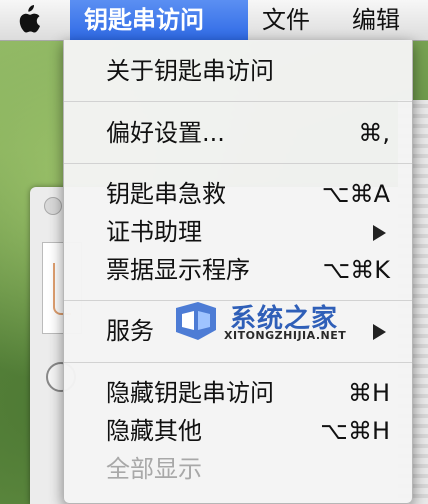  Describe the element at coordinates (154, 232) in the screenshot. I see `menu-item-label: 证书助理` at that location.